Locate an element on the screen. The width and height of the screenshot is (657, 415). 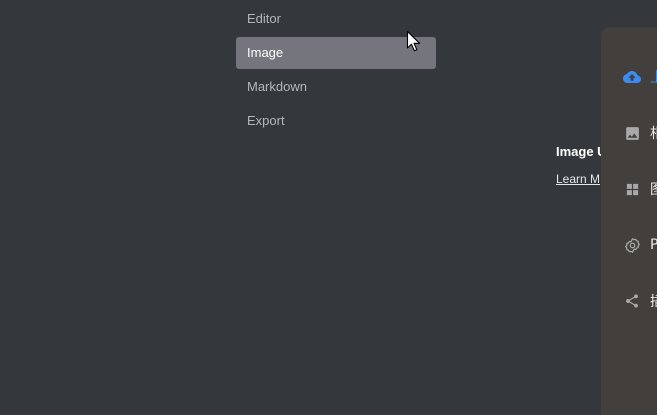
panel-item-label: 插 is located at coordinates (653, 301).